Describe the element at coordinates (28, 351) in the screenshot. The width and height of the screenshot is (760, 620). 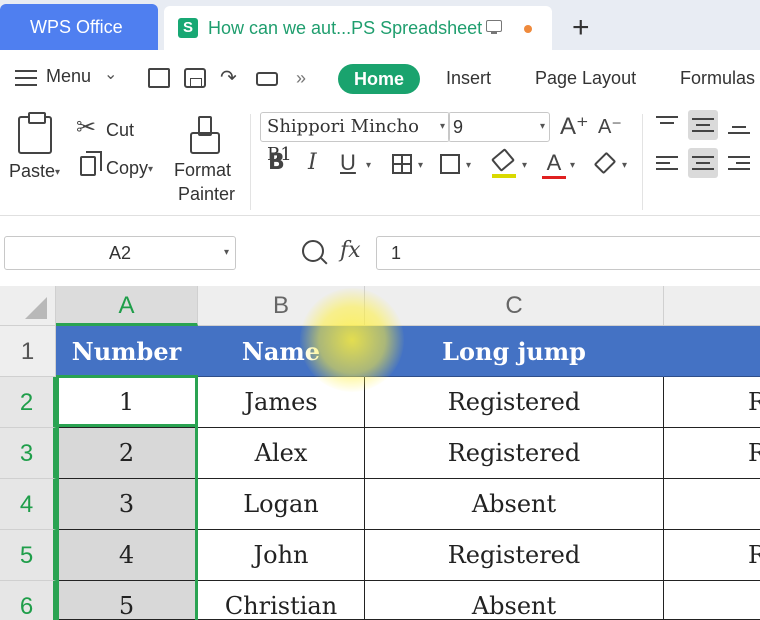
I see `row-header-1: 1` at that location.